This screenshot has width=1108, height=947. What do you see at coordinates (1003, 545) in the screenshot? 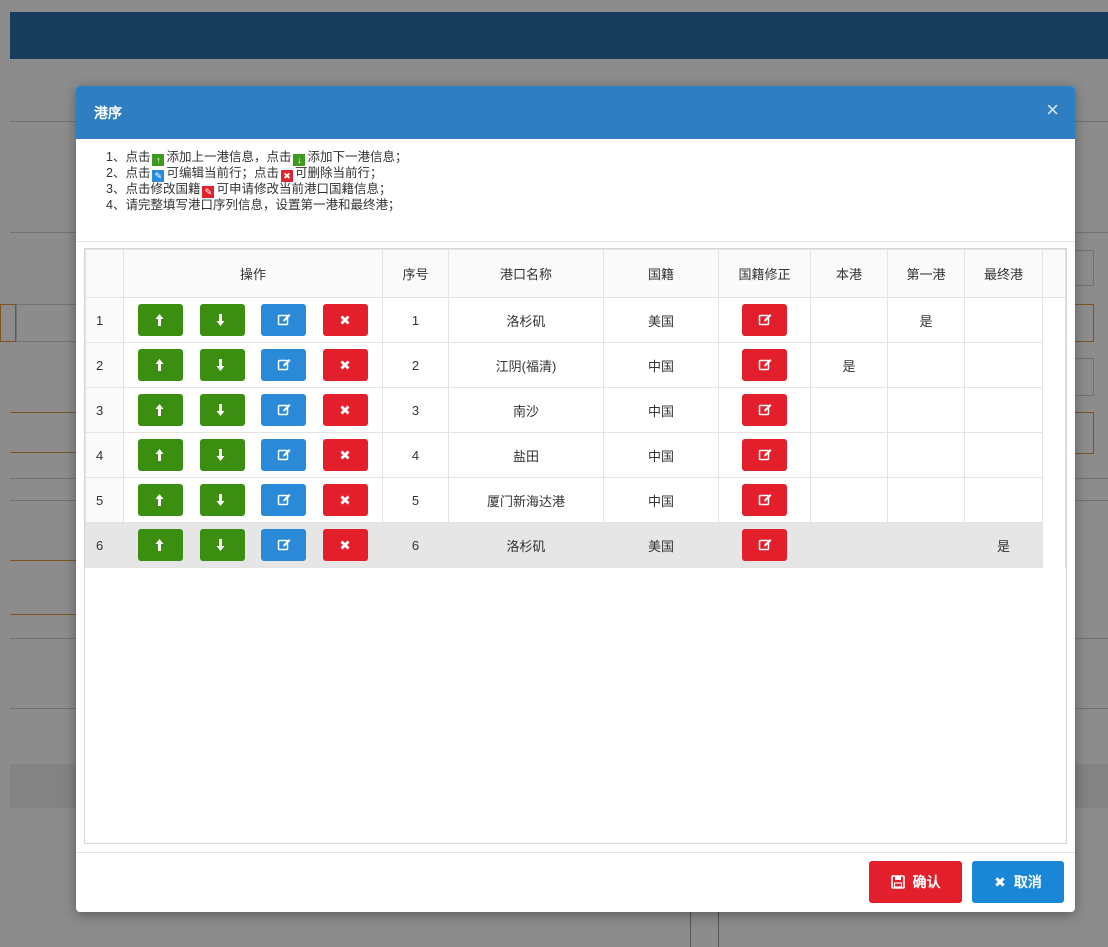
I see `final-port-cell: 是` at bounding box center [1003, 545].